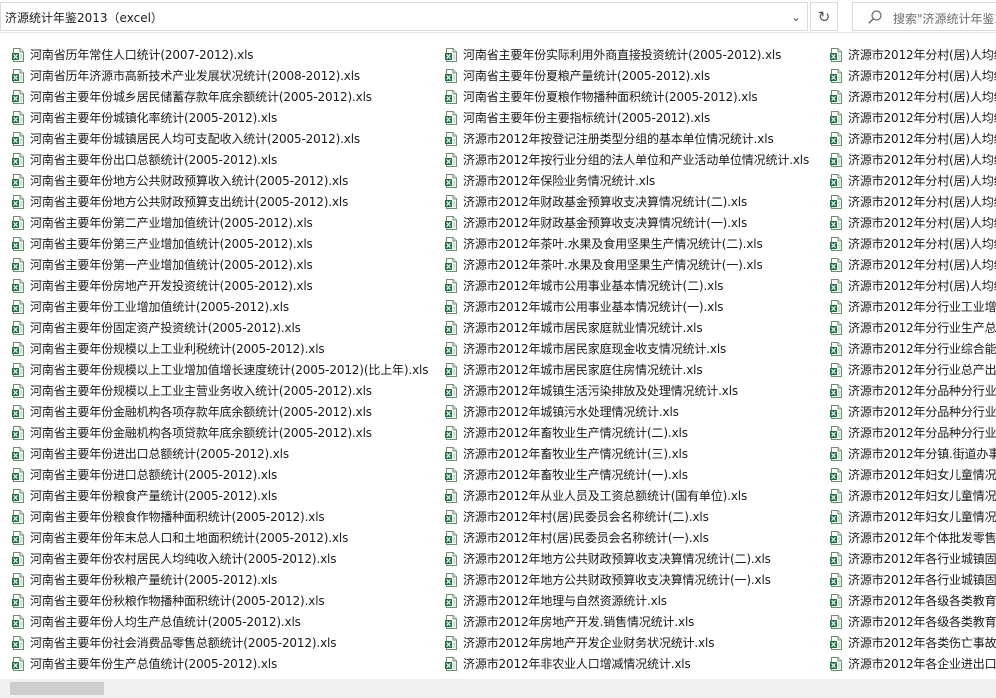 The image size is (996, 698). What do you see at coordinates (922, 559) in the screenshot?
I see `file-name: 济源市2012年各行业城镇固` at bounding box center [922, 559].